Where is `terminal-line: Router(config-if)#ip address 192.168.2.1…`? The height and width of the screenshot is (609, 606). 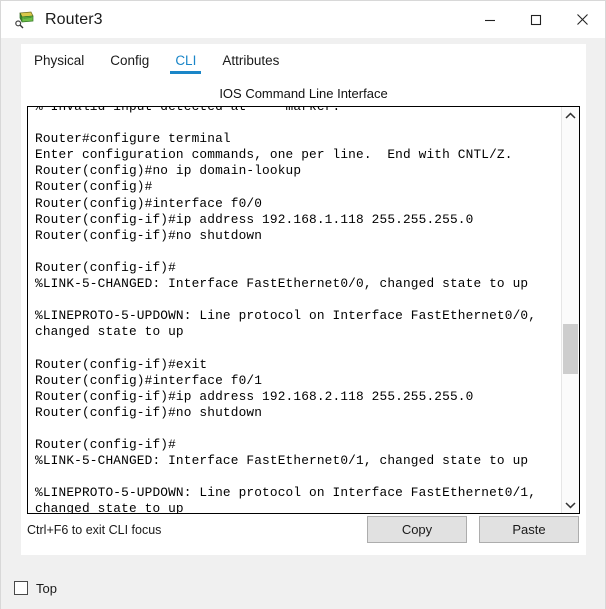
terminal-line: Router(config-if)#ip address 192.168.2.1… is located at coordinates (254, 396).